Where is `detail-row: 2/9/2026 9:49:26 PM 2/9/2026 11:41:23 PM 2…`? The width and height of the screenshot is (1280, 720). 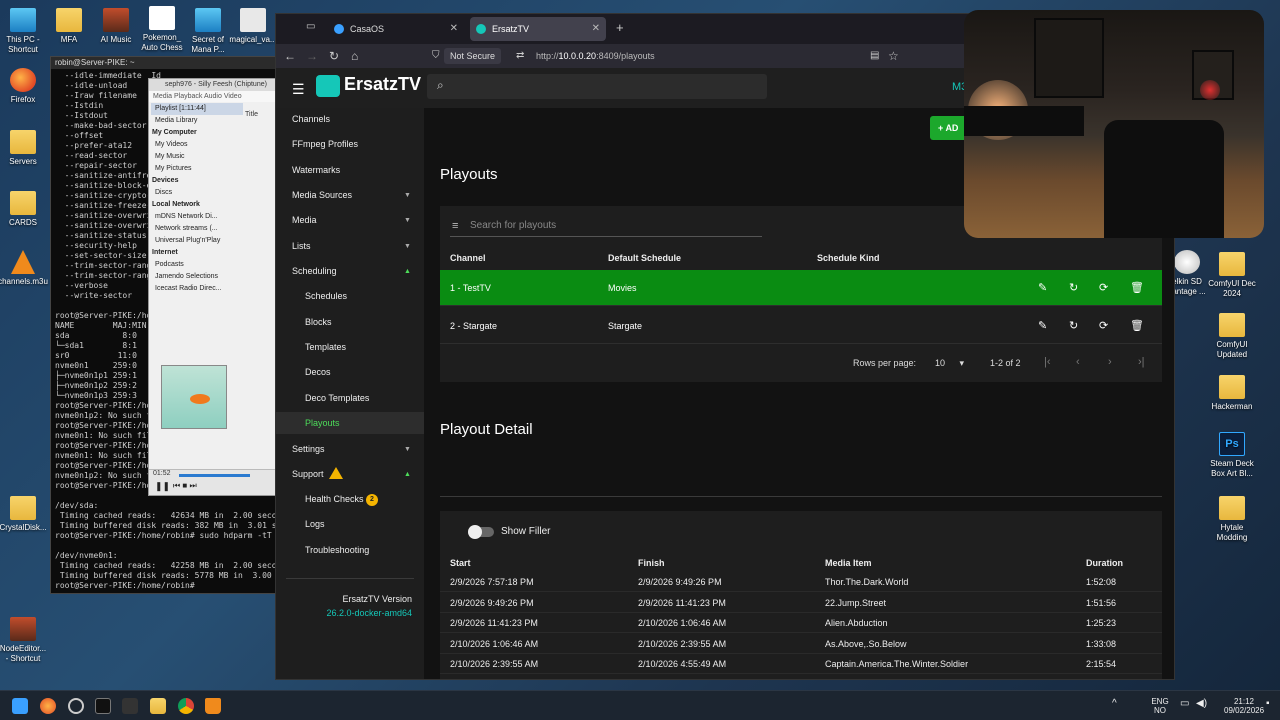 detail-row: 2/9/2026 9:49:26 PM 2/9/2026 11:41:23 PM 2… is located at coordinates (801, 603).